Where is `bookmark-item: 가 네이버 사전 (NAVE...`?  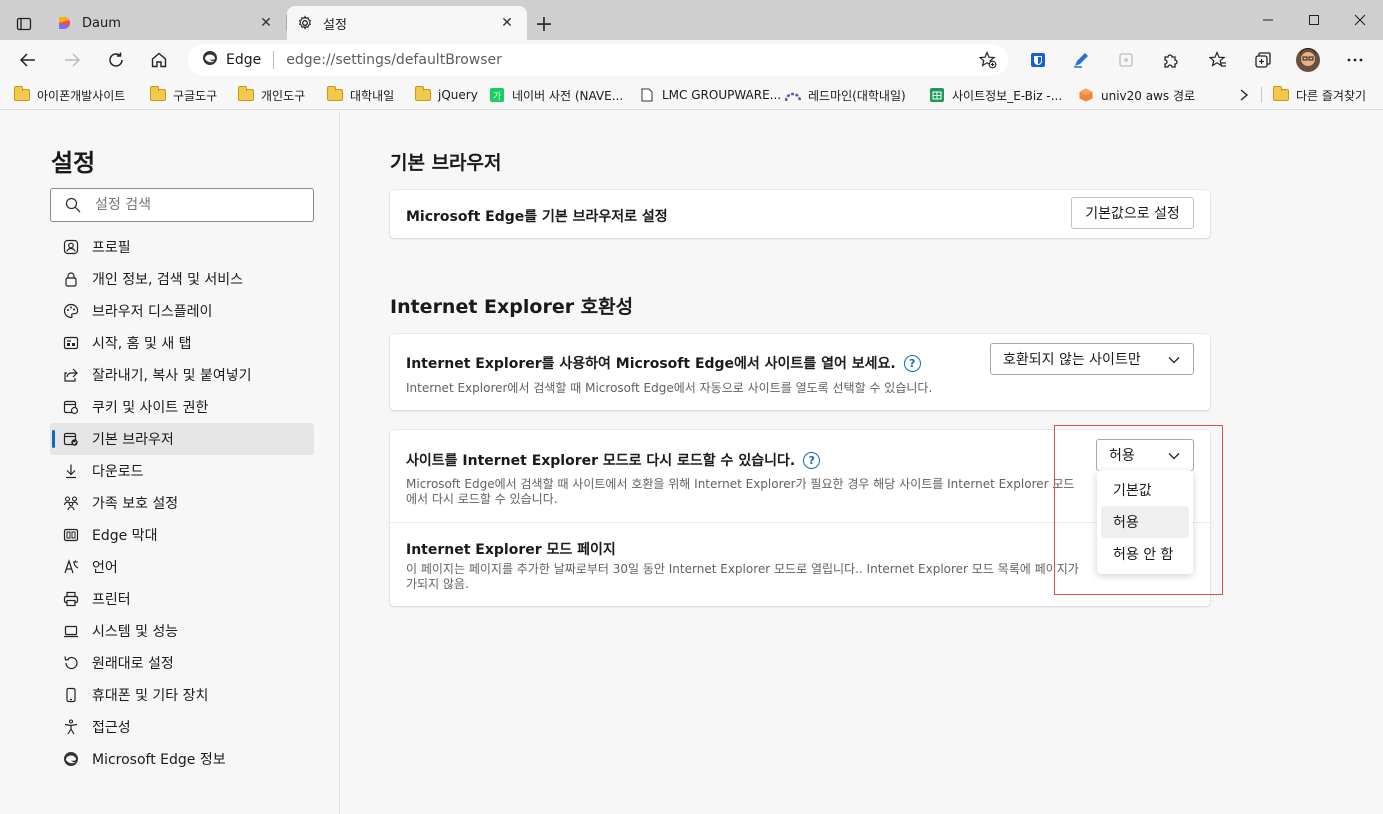
bookmark-item: 가 네이버 사전 (NAVE... is located at coordinates (556, 95).